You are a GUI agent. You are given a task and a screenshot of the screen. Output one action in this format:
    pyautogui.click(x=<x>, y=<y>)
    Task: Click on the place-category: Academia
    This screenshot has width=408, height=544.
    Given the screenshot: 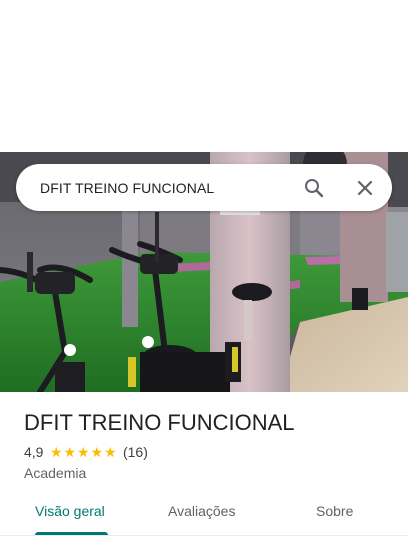 What is the action you would take?
    pyautogui.click(x=55, y=473)
    